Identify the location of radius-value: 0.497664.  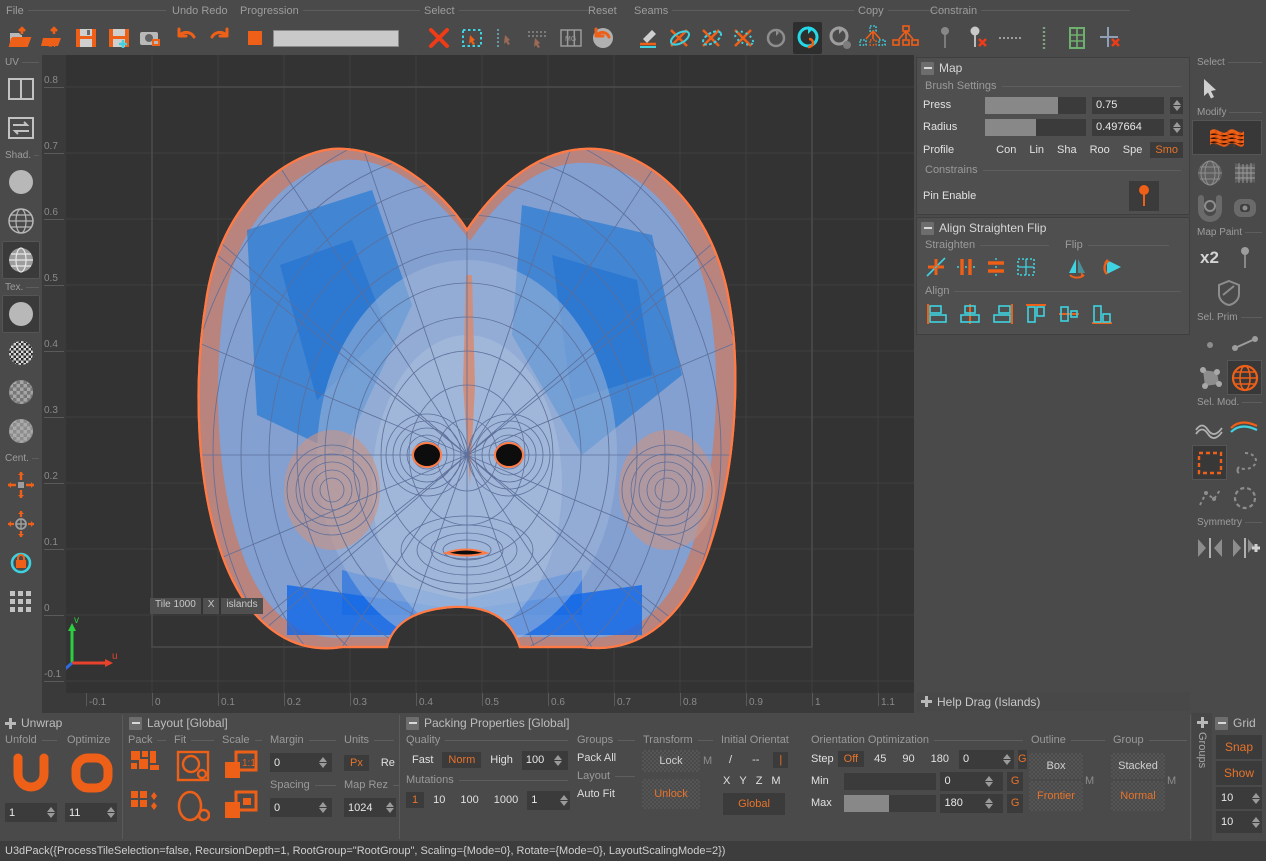
(1128, 127).